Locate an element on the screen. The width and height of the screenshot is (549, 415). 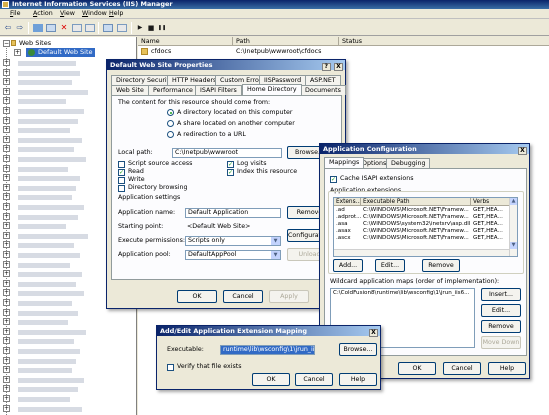
verify-file-checkbox is located at coordinates (170, 367).